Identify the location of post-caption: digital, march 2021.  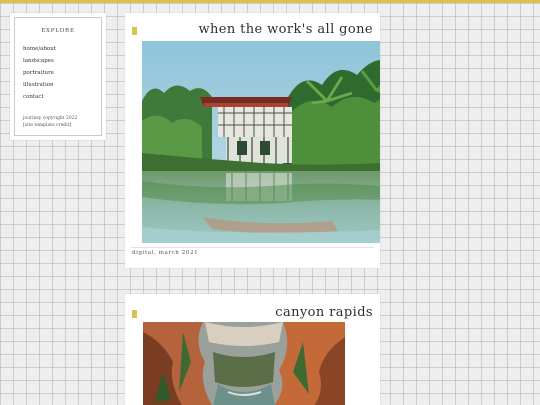
(165, 253).